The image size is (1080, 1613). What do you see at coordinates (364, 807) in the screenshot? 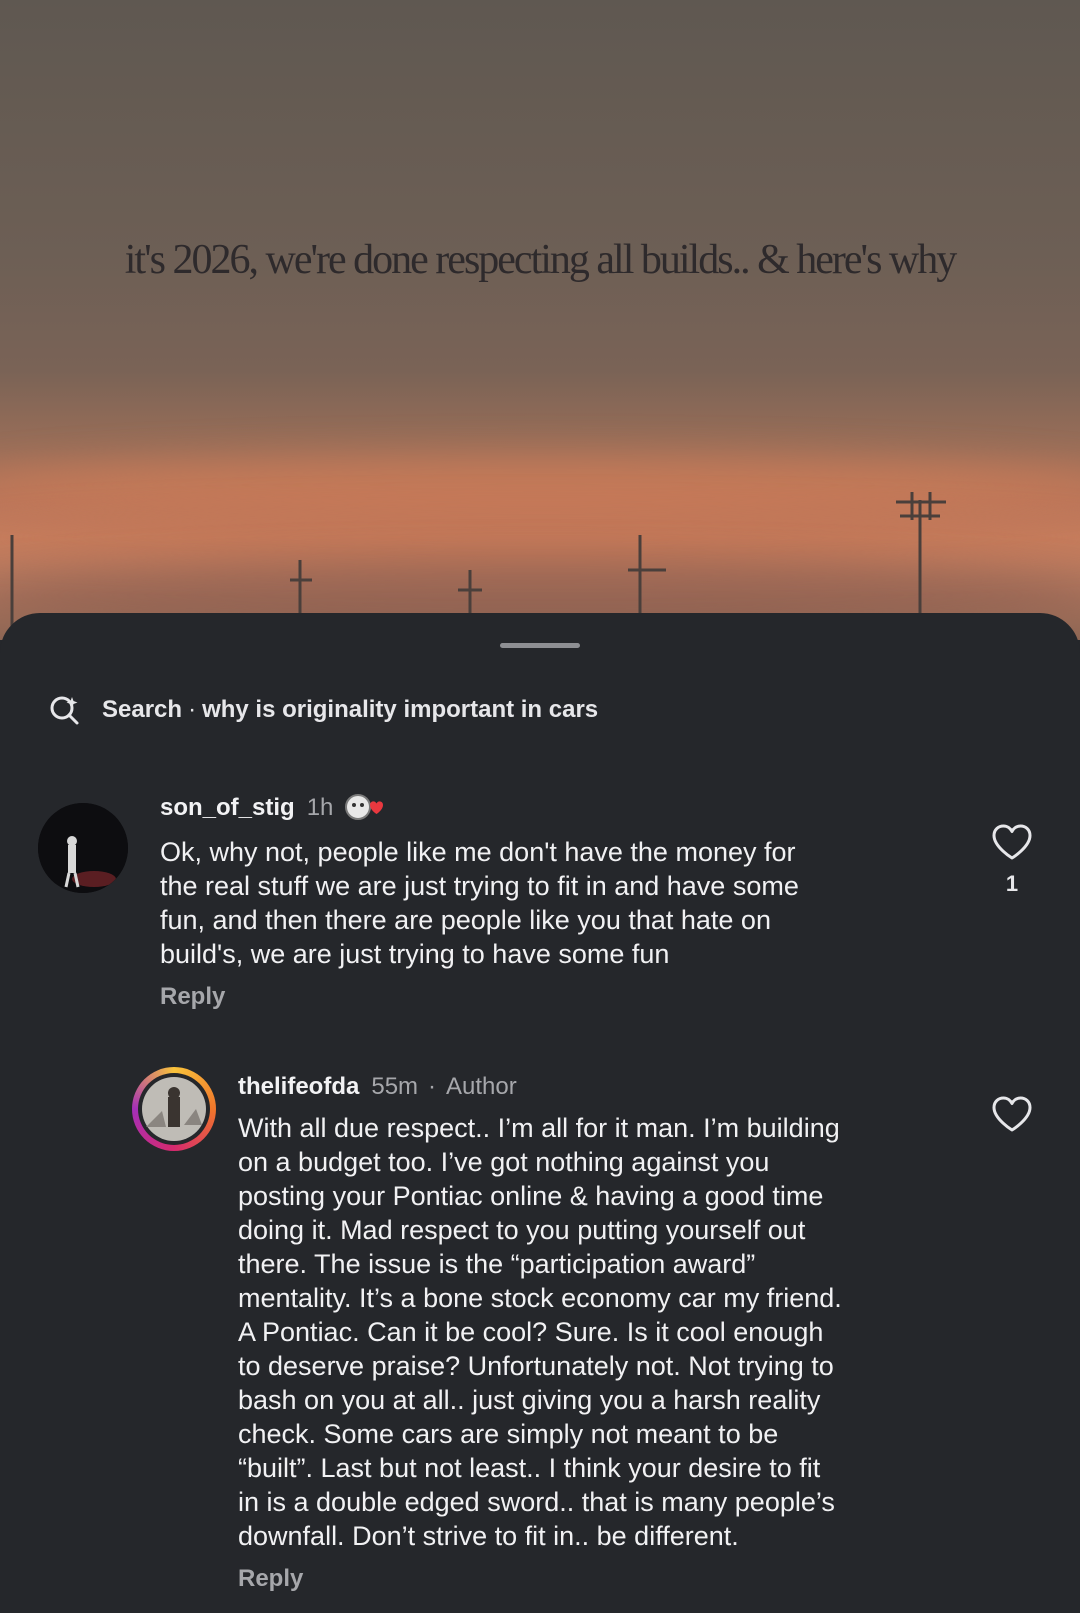
I see `heart-sticker-icon` at bounding box center [364, 807].